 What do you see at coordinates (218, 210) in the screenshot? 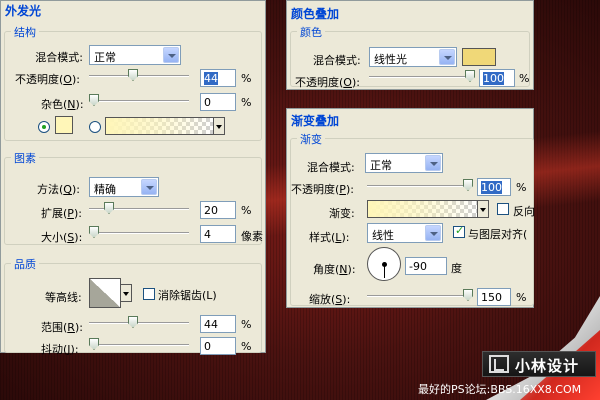
I see `spread-input: 20` at bounding box center [218, 210].